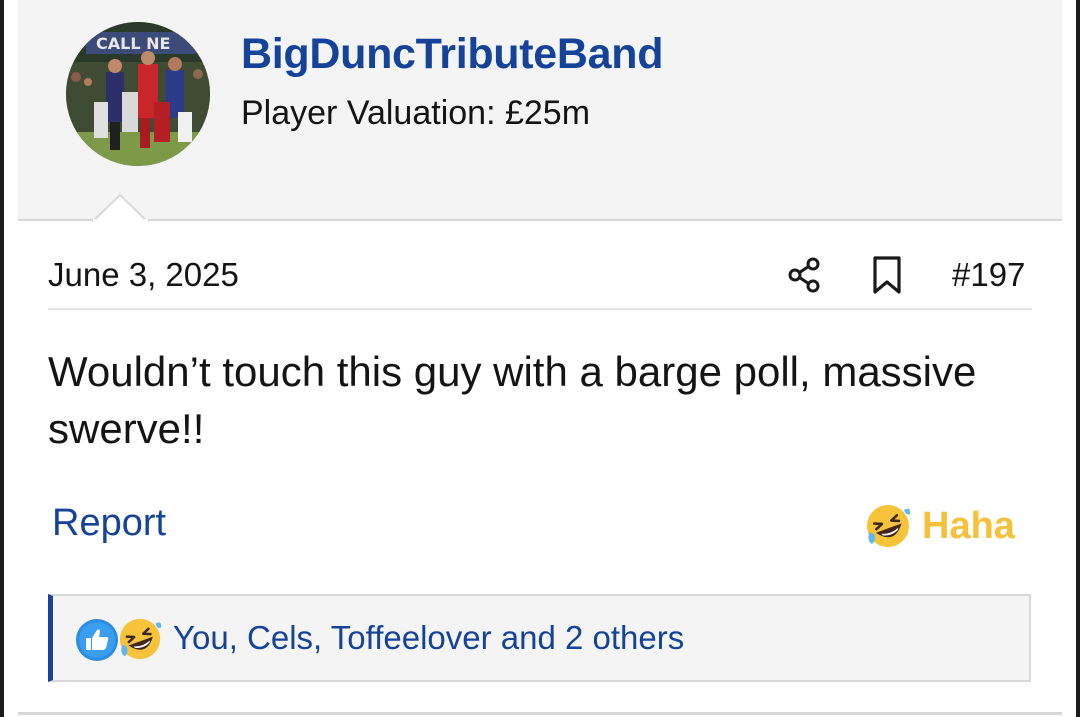 Image resolution: width=1080 pixels, height=717 pixels. What do you see at coordinates (416, 113) in the screenshot?
I see `user-title: Player Valuation: £25m` at bounding box center [416, 113].